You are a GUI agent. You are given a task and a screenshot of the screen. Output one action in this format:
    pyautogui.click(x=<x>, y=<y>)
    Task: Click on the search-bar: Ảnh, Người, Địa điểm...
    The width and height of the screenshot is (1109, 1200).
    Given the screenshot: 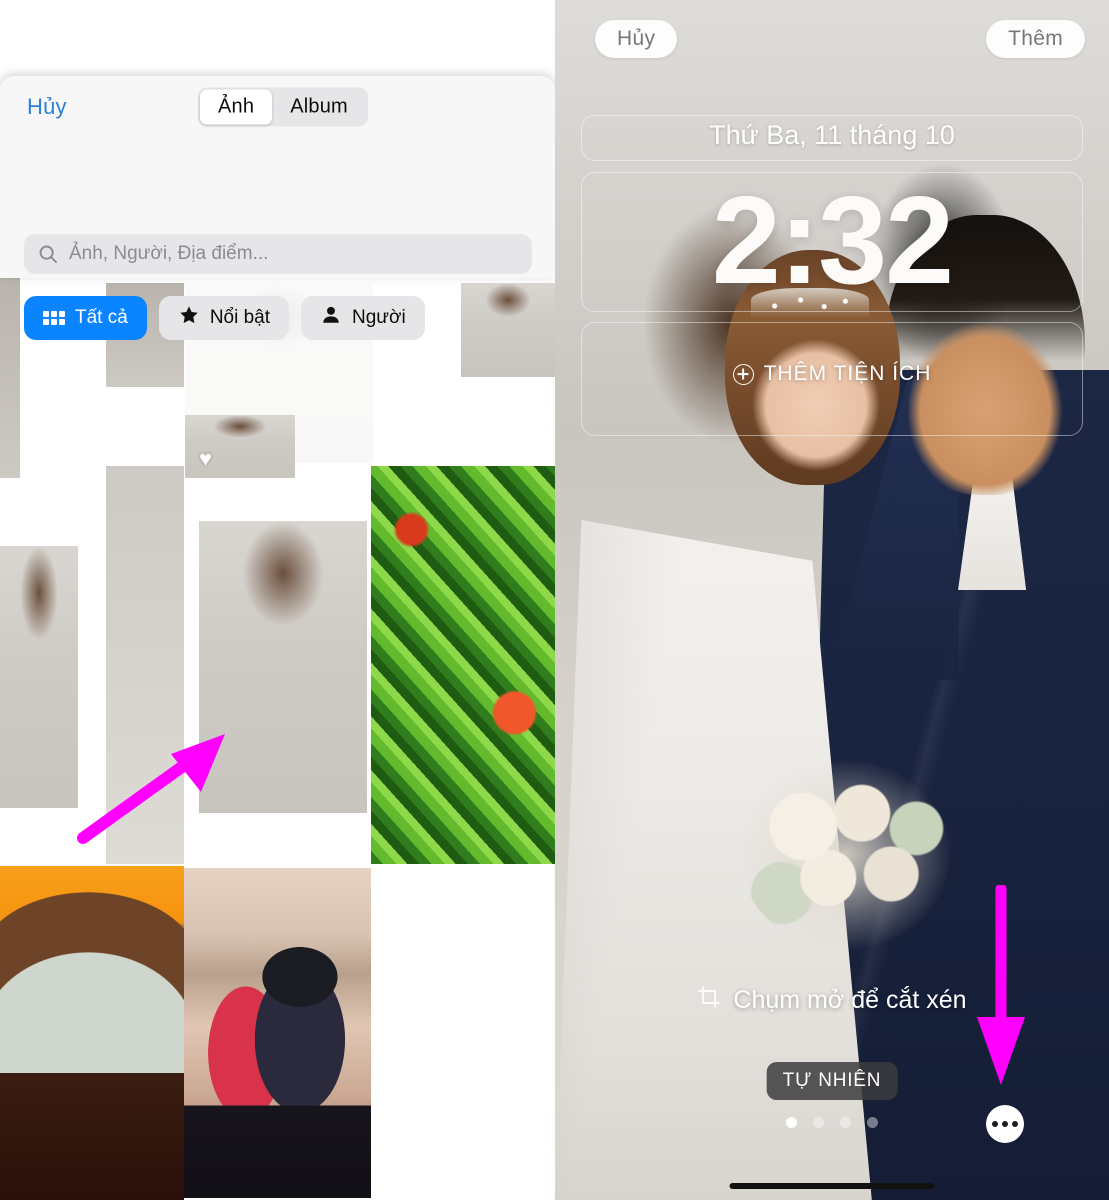 What is the action you would take?
    pyautogui.click(x=278, y=254)
    